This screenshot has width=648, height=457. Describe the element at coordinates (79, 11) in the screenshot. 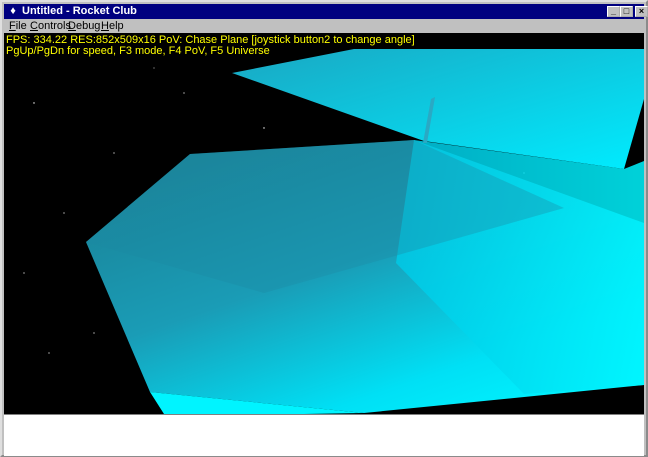

I see `window-title: Untitled - Rocket Club` at that location.